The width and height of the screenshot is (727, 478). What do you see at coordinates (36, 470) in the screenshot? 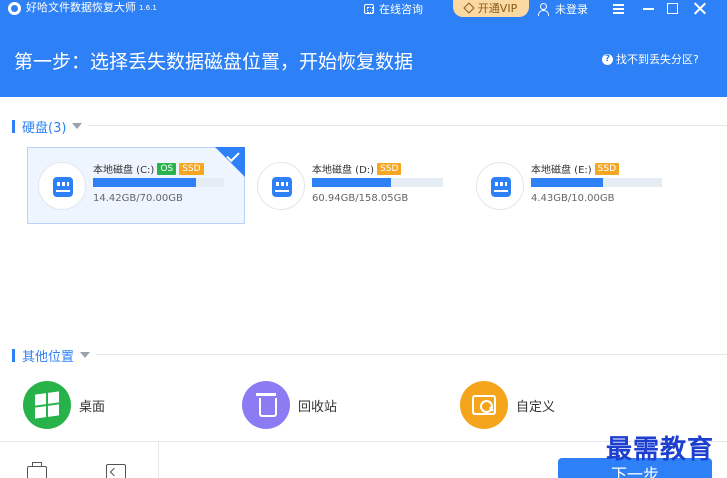
I see `briefcase-icon` at bounding box center [36, 470].